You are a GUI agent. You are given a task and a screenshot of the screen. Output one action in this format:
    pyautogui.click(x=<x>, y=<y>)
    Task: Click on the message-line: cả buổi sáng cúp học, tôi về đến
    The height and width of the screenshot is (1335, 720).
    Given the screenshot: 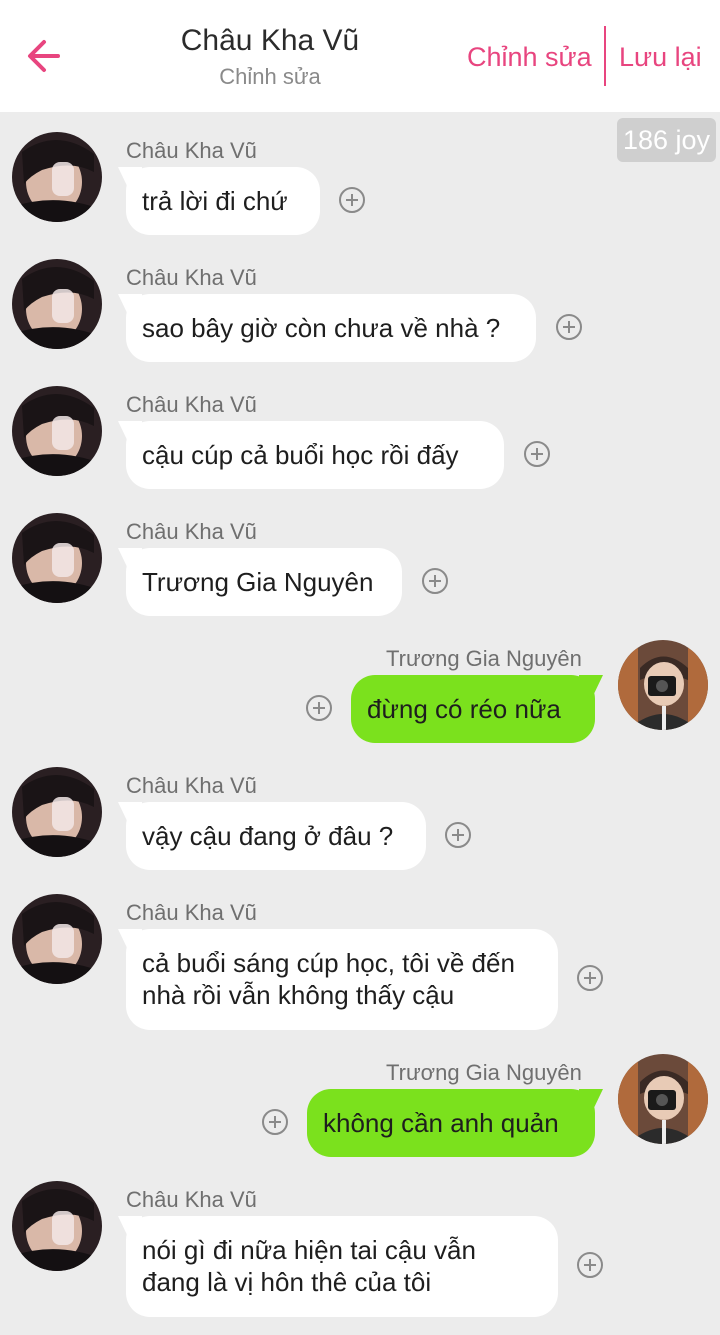 What is the action you would take?
    pyautogui.click(x=328, y=963)
    